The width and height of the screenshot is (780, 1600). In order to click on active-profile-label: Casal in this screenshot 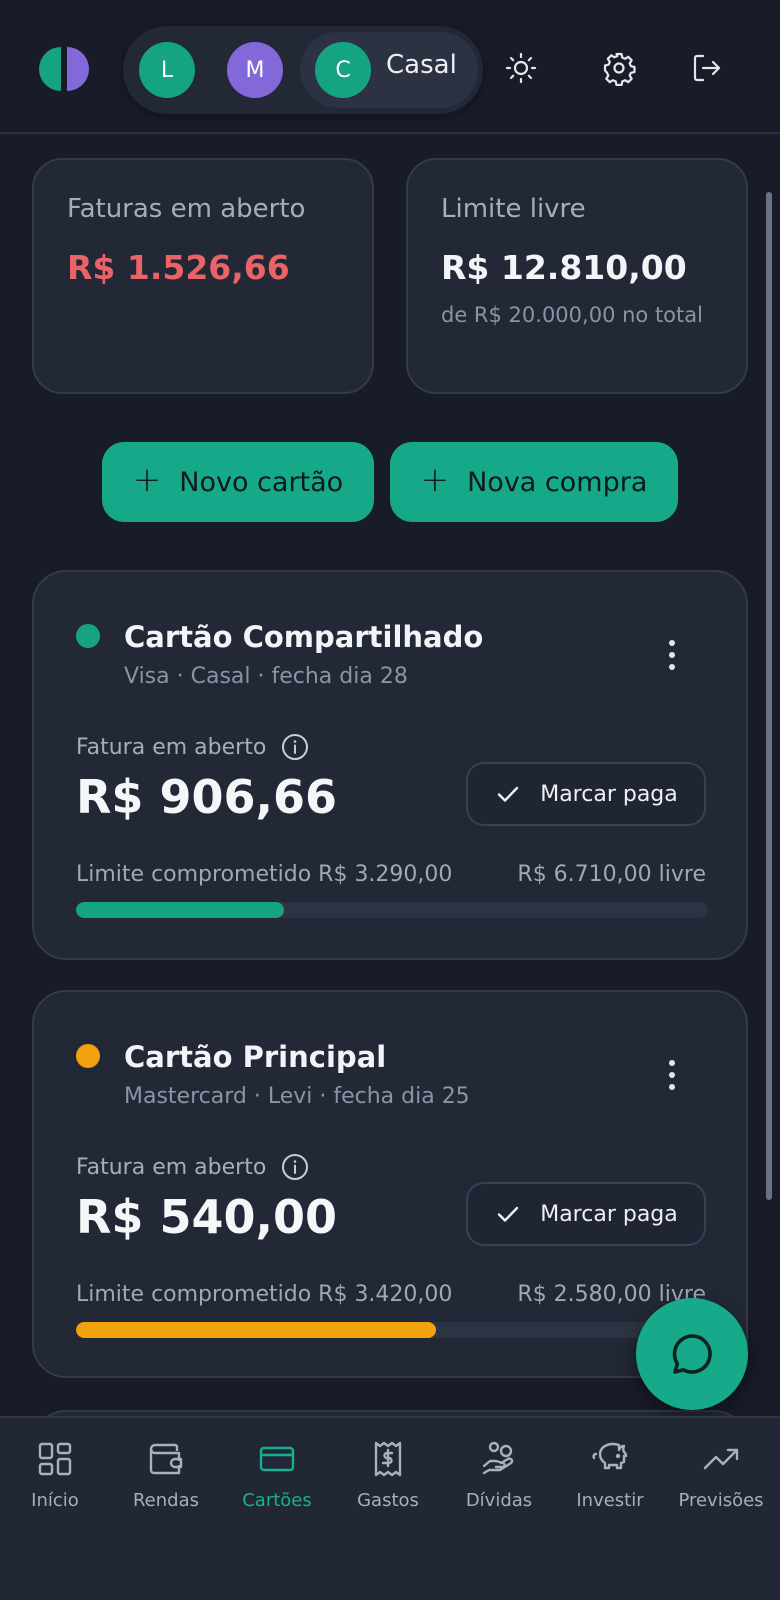, I will do `click(421, 65)`.